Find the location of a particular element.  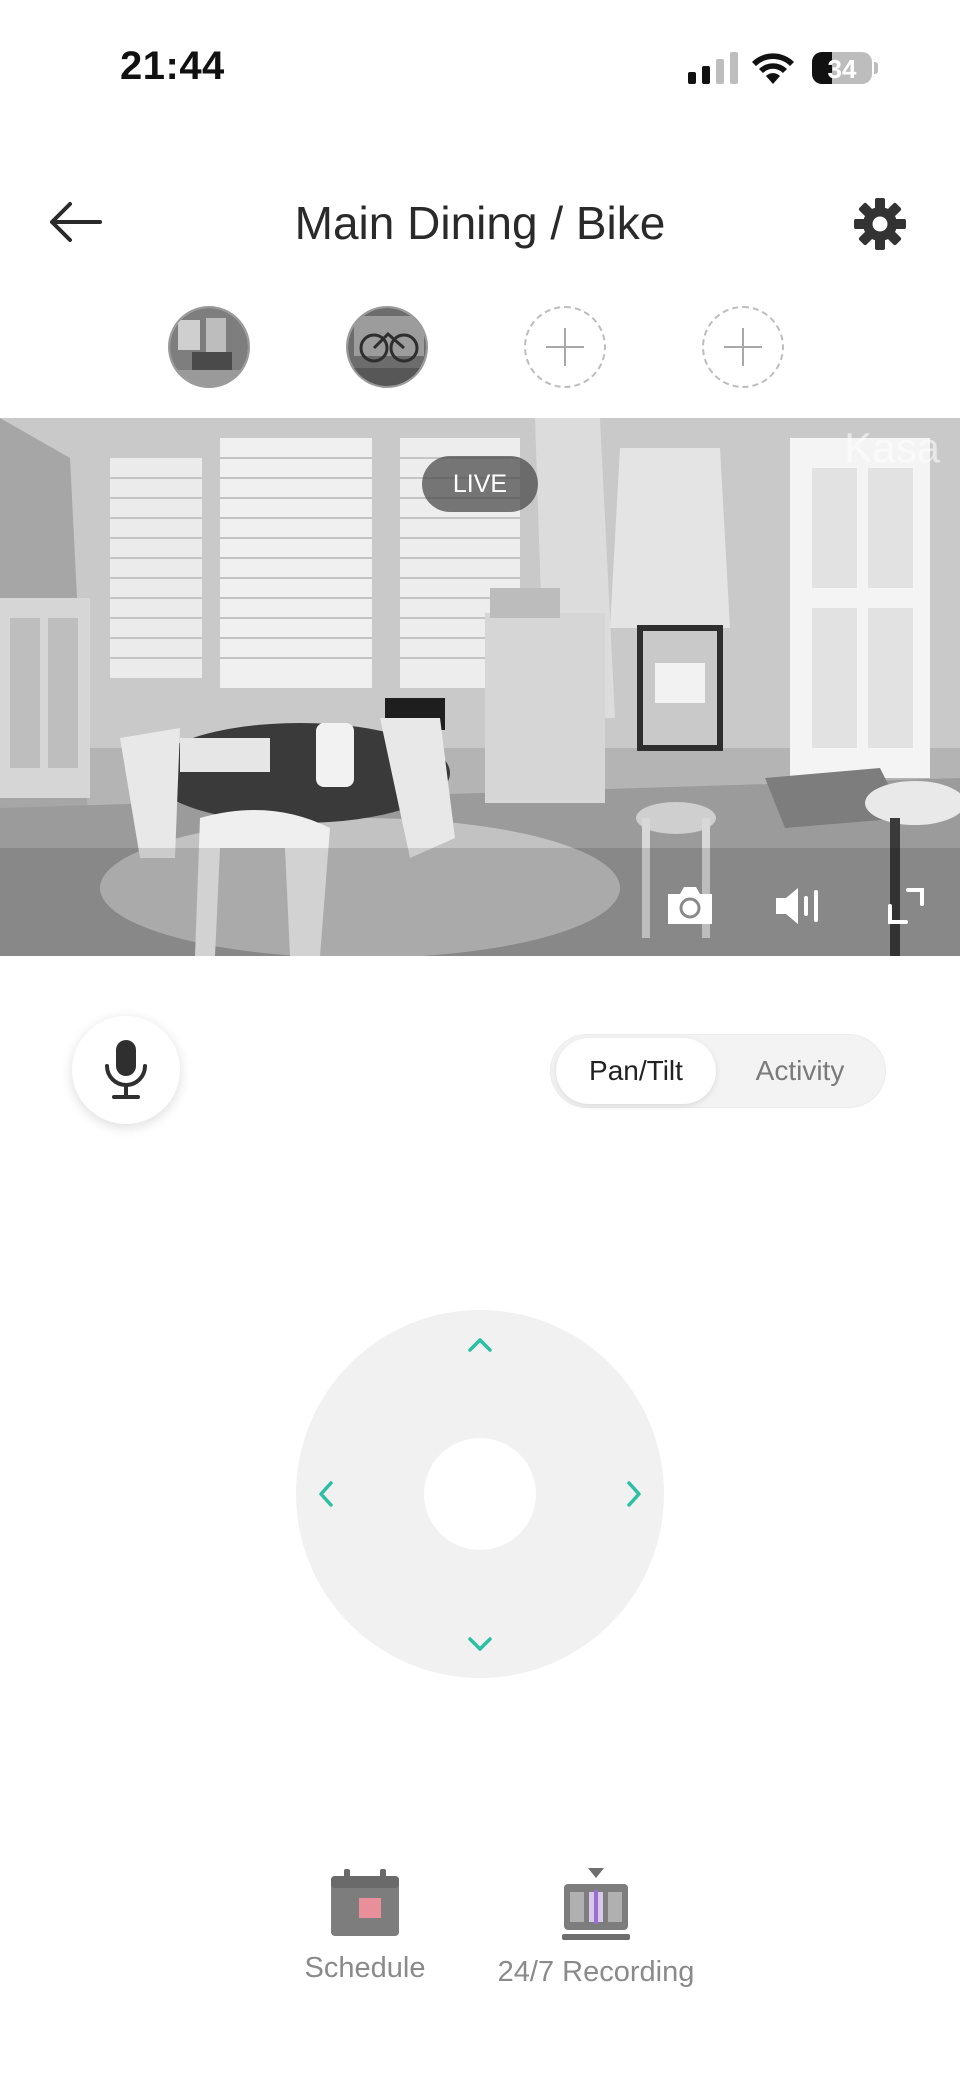

battery-tip is located at coordinates (876, 68).